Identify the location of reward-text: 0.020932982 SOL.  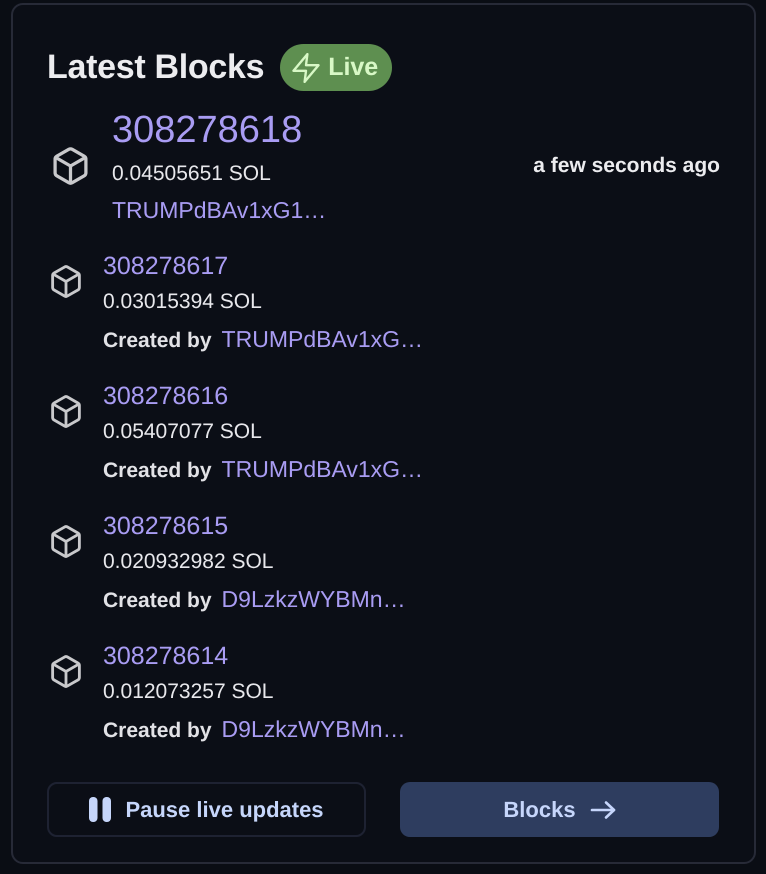
(188, 562).